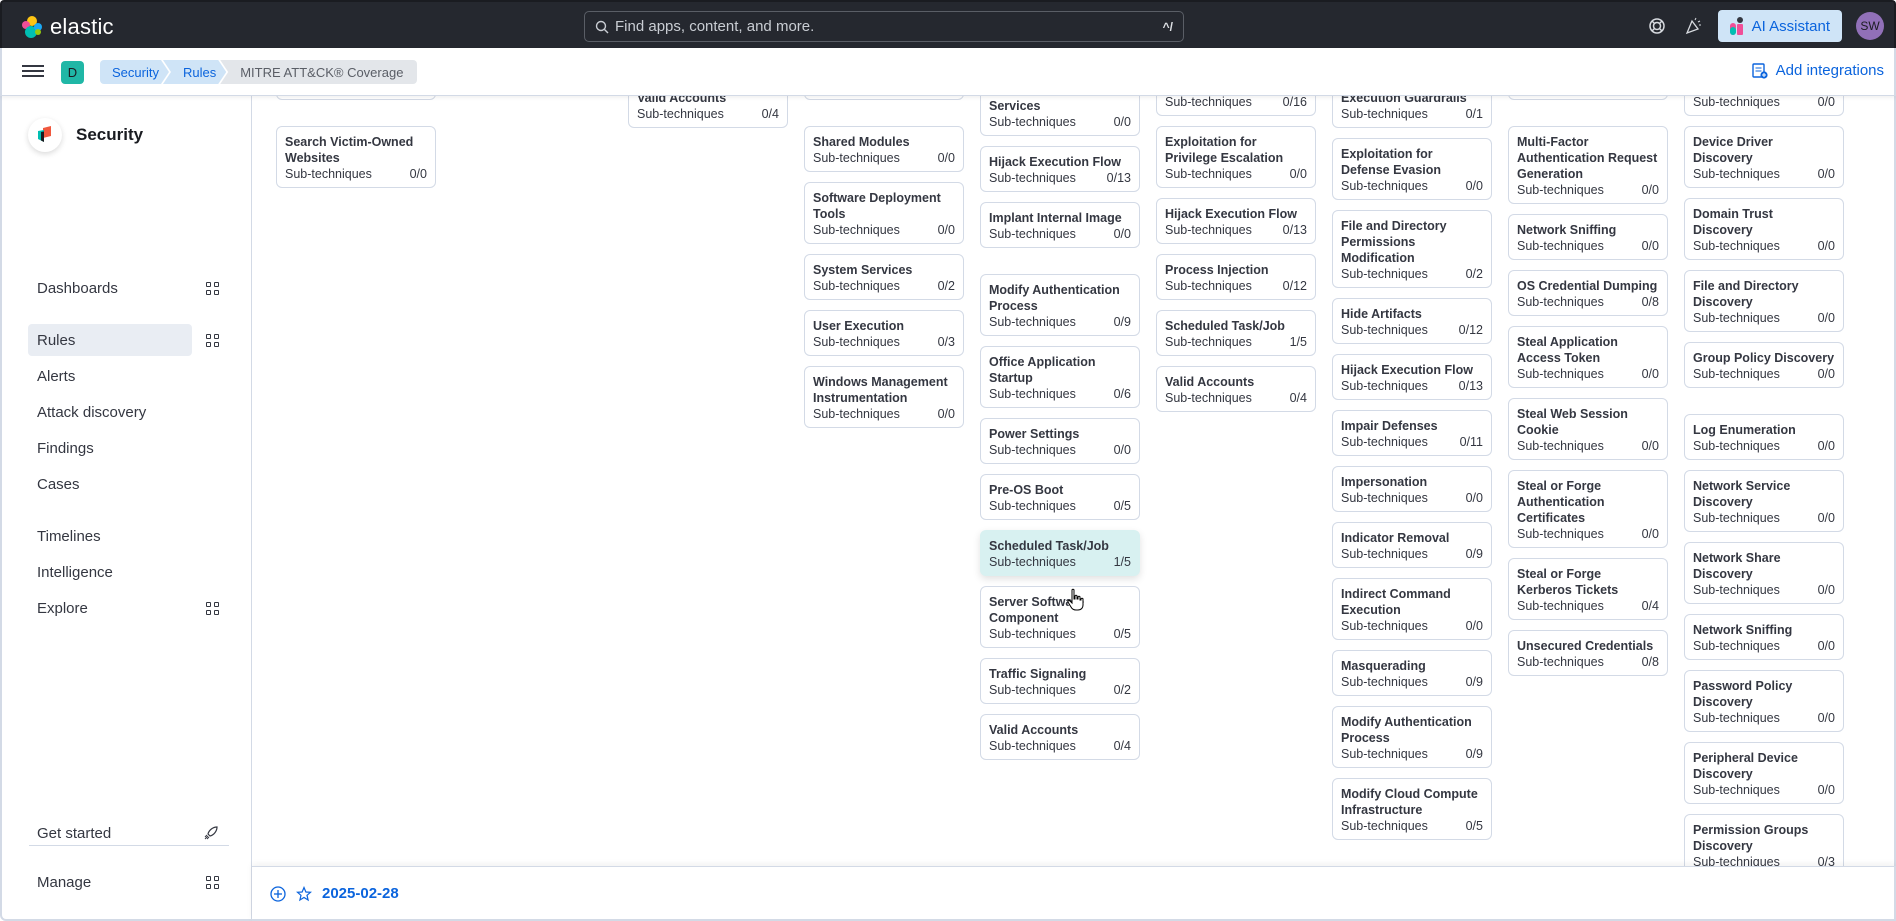 The width and height of the screenshot is (1896, 921). Describe the element at coordinates (194, 72) in the screenshot. I see `breadcrumb-rules: Rules` at that location.